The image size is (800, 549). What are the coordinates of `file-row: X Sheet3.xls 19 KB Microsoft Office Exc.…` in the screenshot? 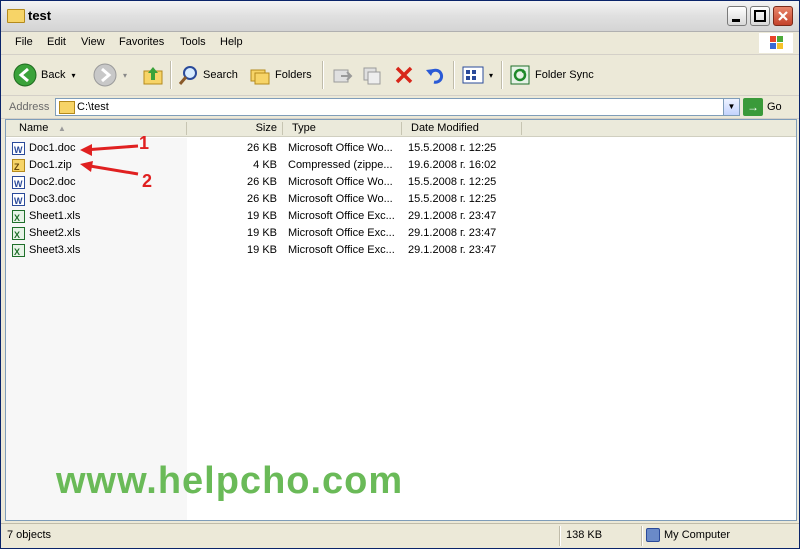 It's located at (266, 250).